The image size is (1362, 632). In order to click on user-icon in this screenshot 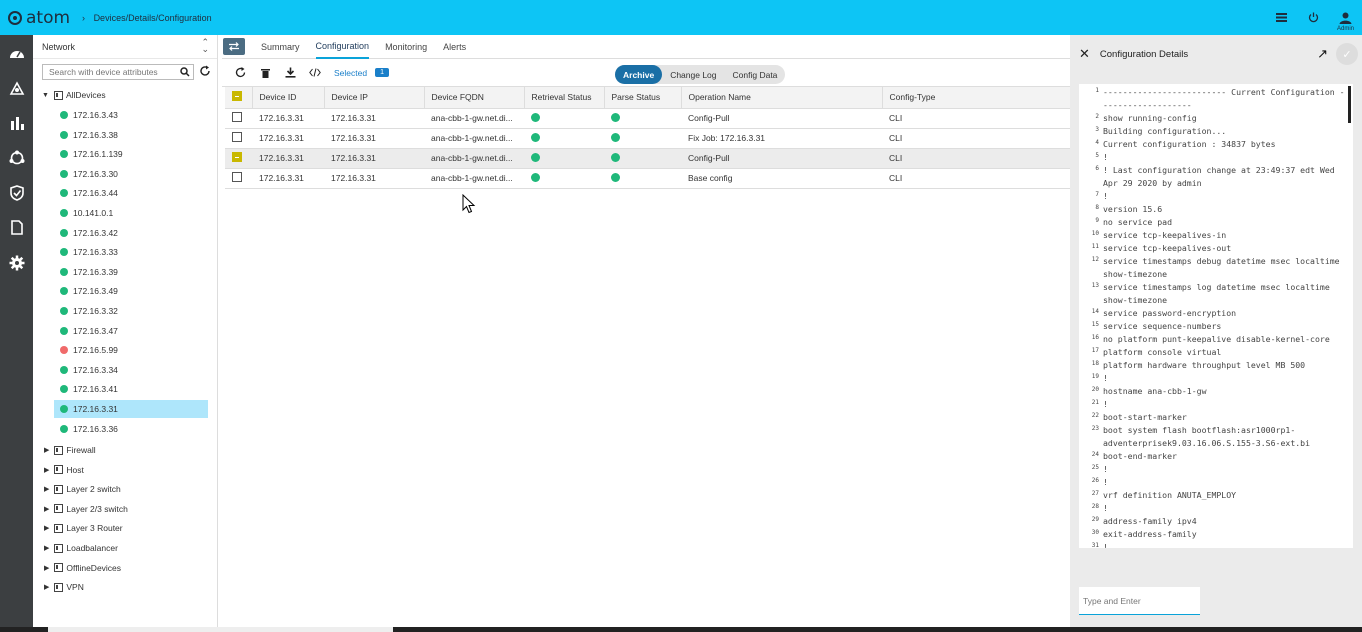, I will do `click(1345, 18)`.